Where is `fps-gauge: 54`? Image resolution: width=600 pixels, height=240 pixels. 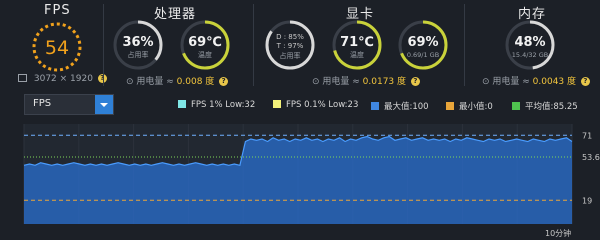
fps-gauge: 54 is located at coordinates (57, 47).